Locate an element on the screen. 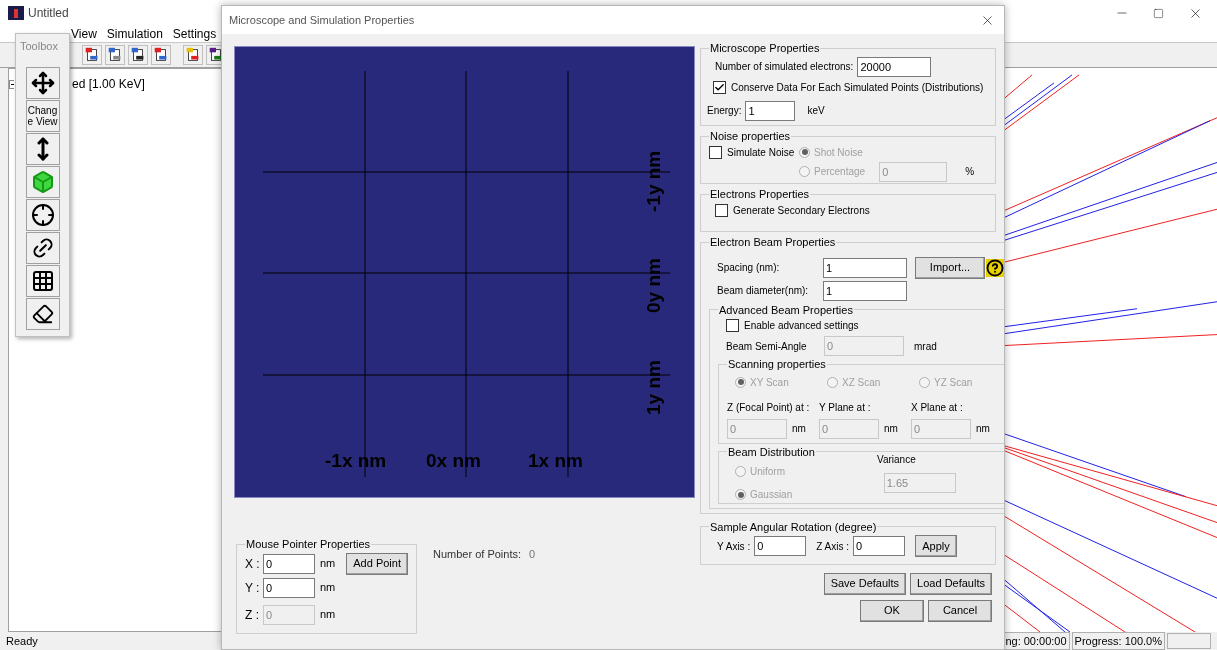 This screenshot has width=1217, height=650. label-text: Number of simulated electrons: is located at coordinates (784, 67).